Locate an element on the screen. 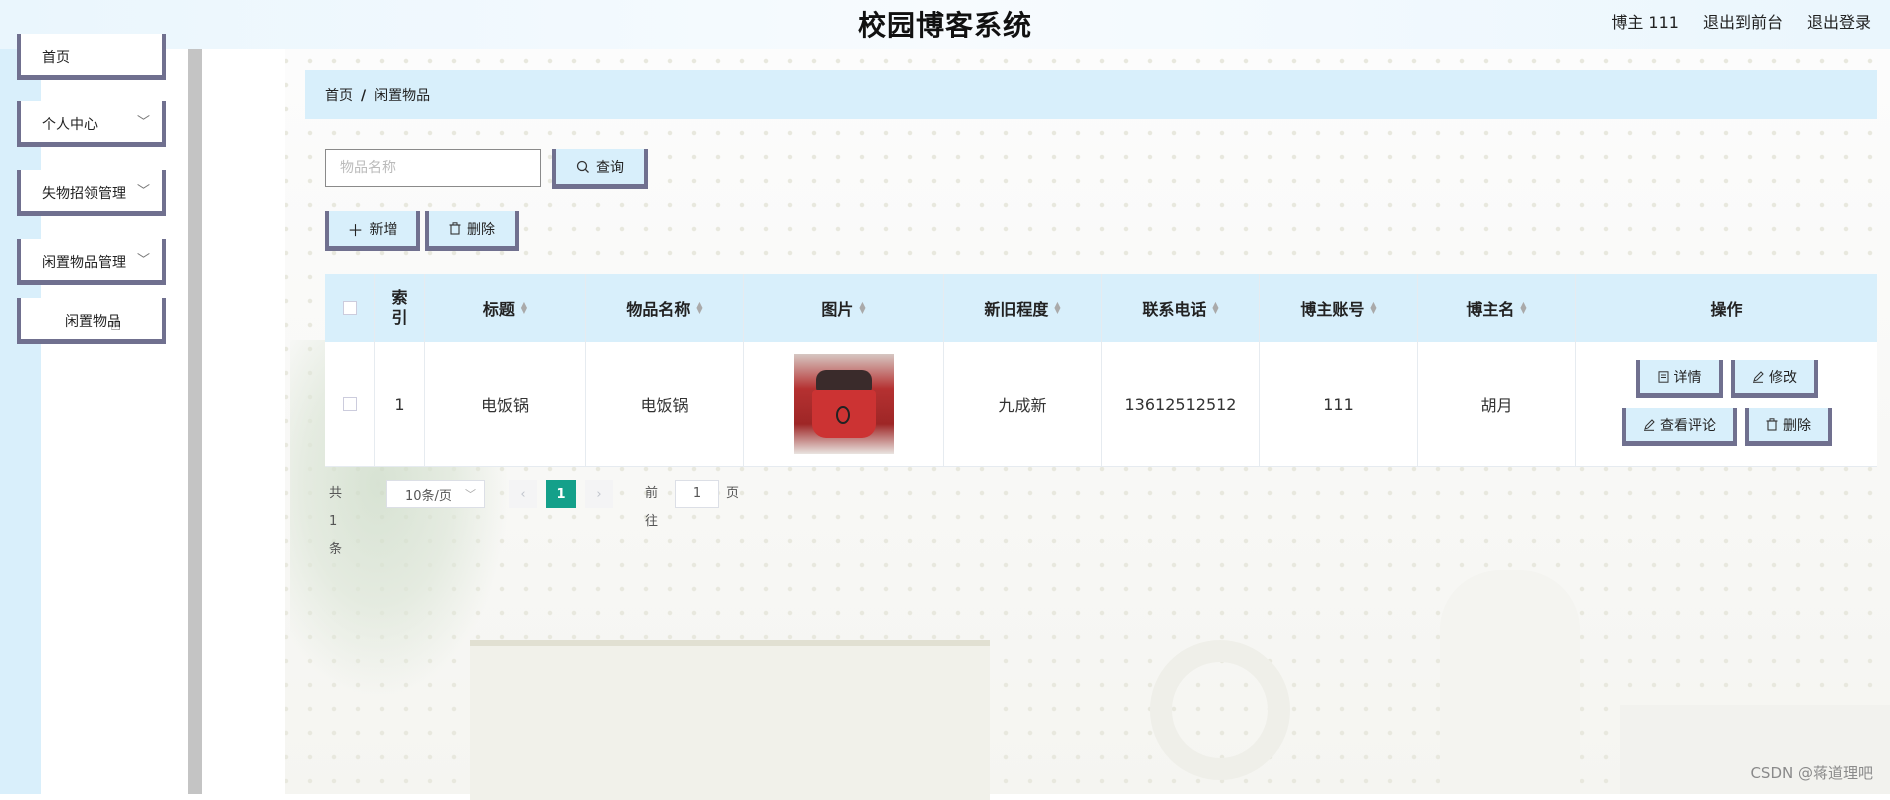  rice-cooker-image is located at coordinates (843, 404).